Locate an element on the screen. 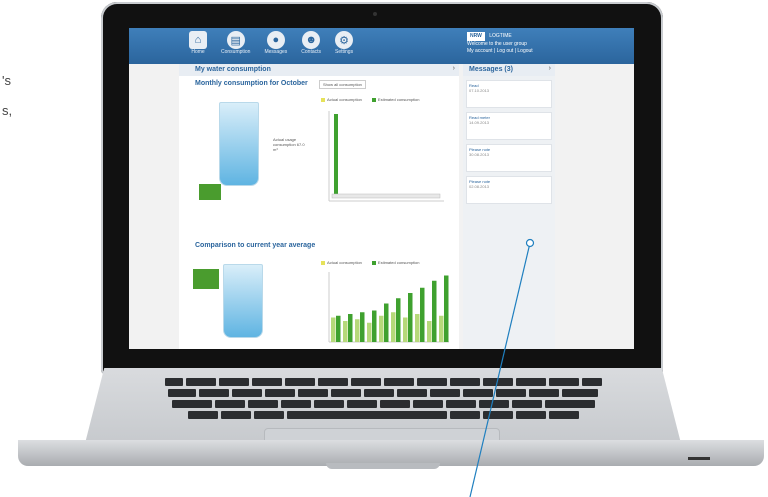 The image size is (768, 497). comparison-title: Comparison to current year average is located at coordinates (255, 245).